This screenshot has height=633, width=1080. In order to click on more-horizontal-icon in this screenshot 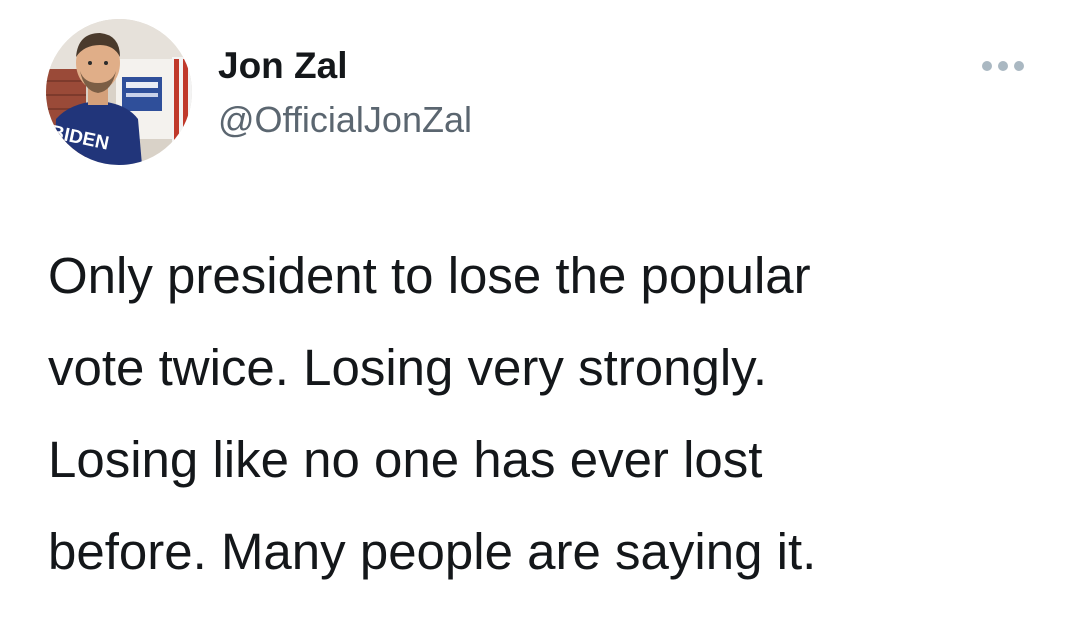, I will do `click(1003, 66)`.